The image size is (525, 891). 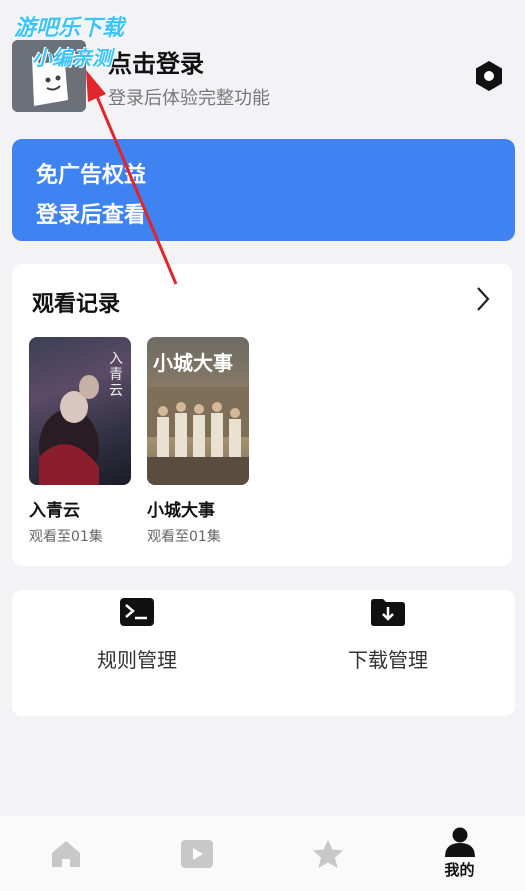 I want to click on ad-free-title: 免广告权益, so click(x=91, y=175).